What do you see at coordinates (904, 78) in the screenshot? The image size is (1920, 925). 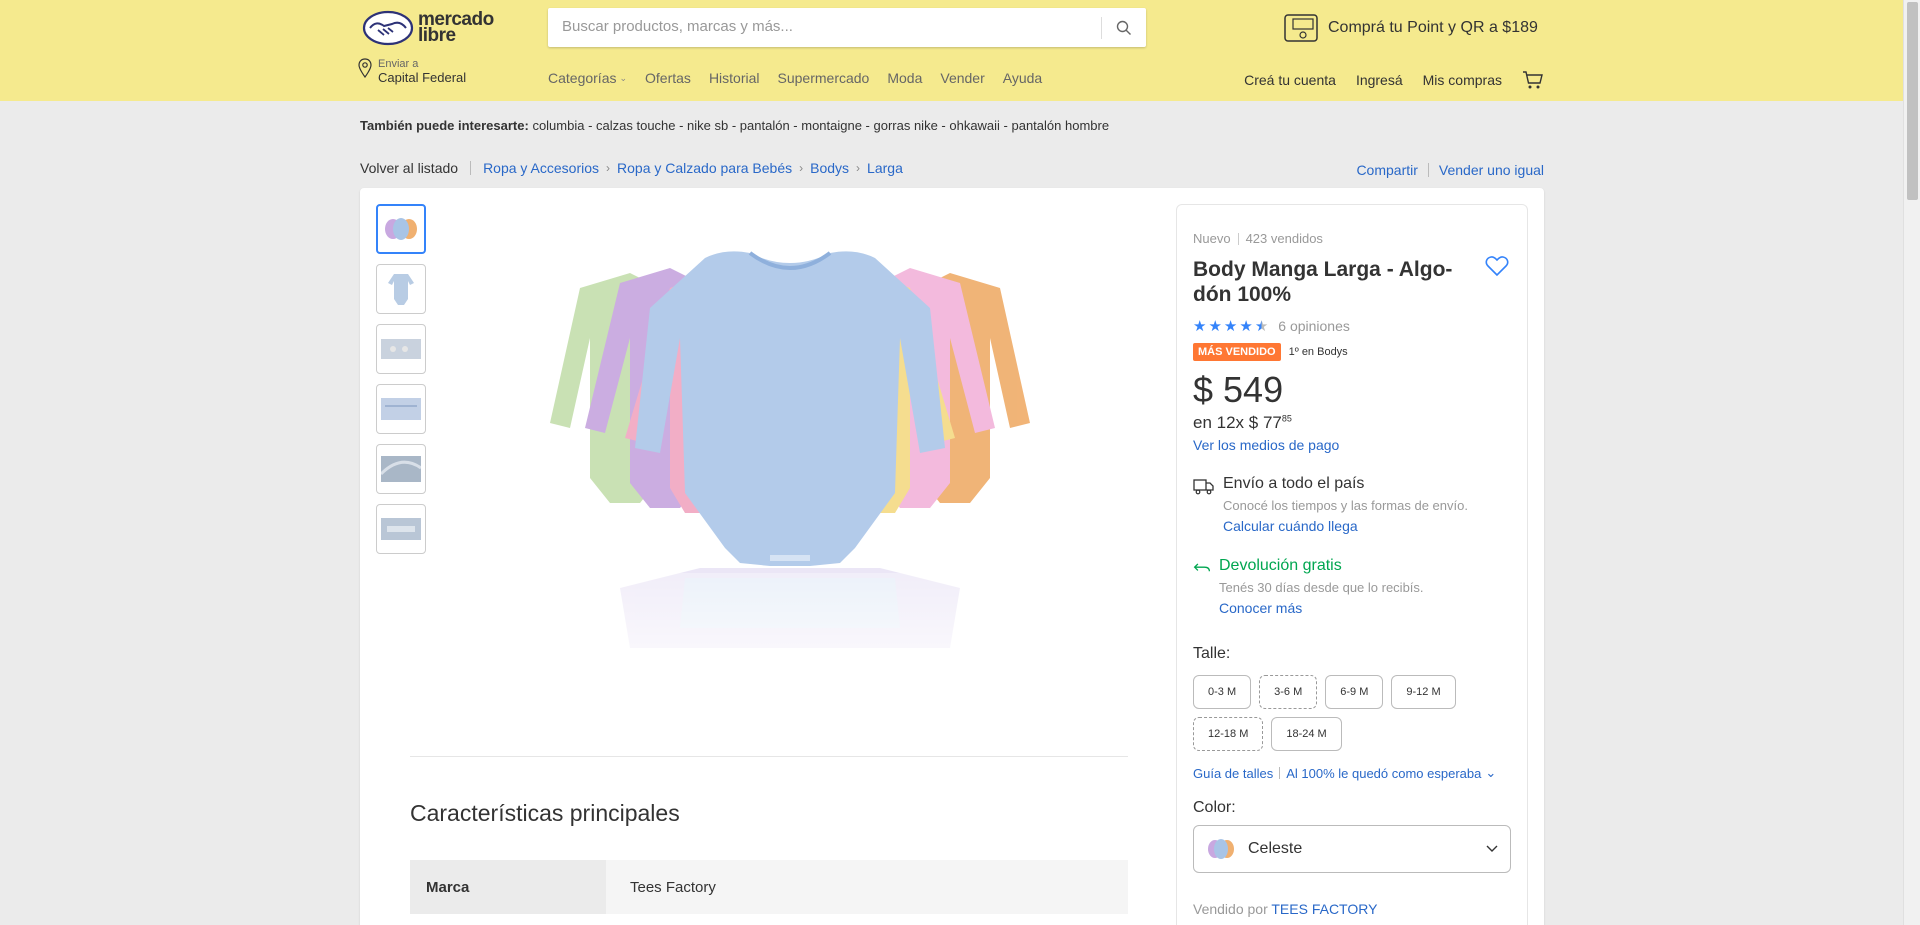 I see `nav-moda: Moda` at bounding box center [904, 78].